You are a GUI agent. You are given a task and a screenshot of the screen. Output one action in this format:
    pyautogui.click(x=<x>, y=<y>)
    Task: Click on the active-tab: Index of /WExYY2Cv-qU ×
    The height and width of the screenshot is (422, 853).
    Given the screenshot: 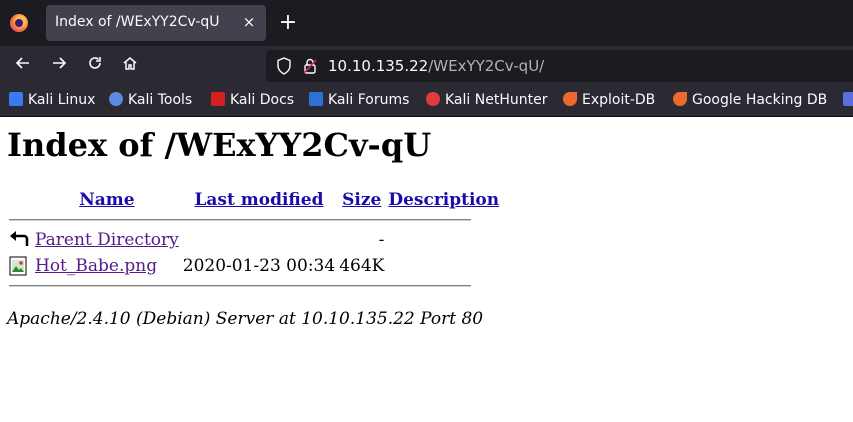 What is the action you would take?
    pyautogui.click(x=156, y=23)
    